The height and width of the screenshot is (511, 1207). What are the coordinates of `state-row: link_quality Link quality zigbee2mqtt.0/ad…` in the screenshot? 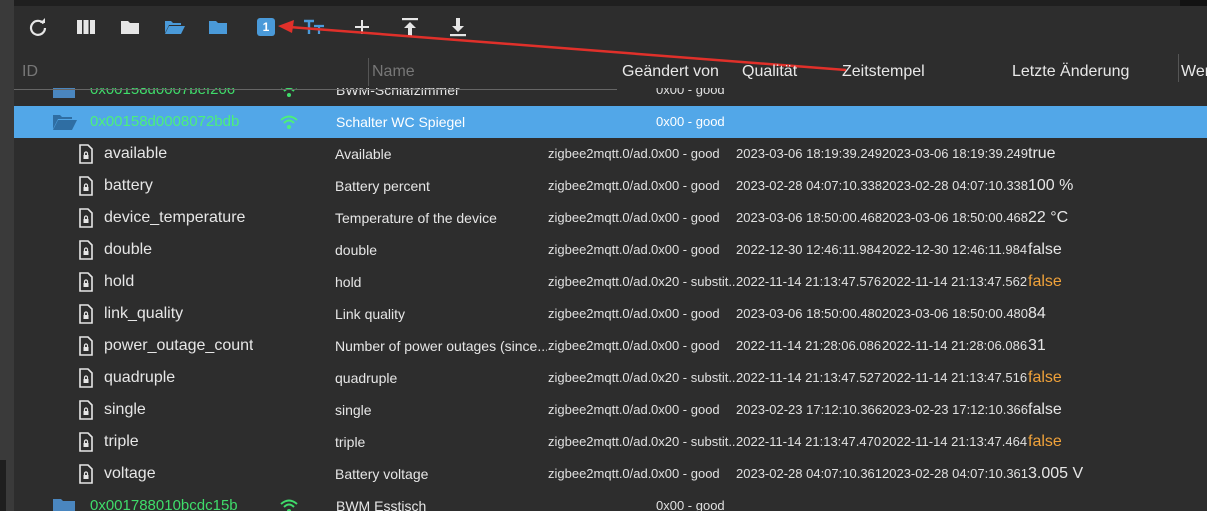 It's located at (610, 314).